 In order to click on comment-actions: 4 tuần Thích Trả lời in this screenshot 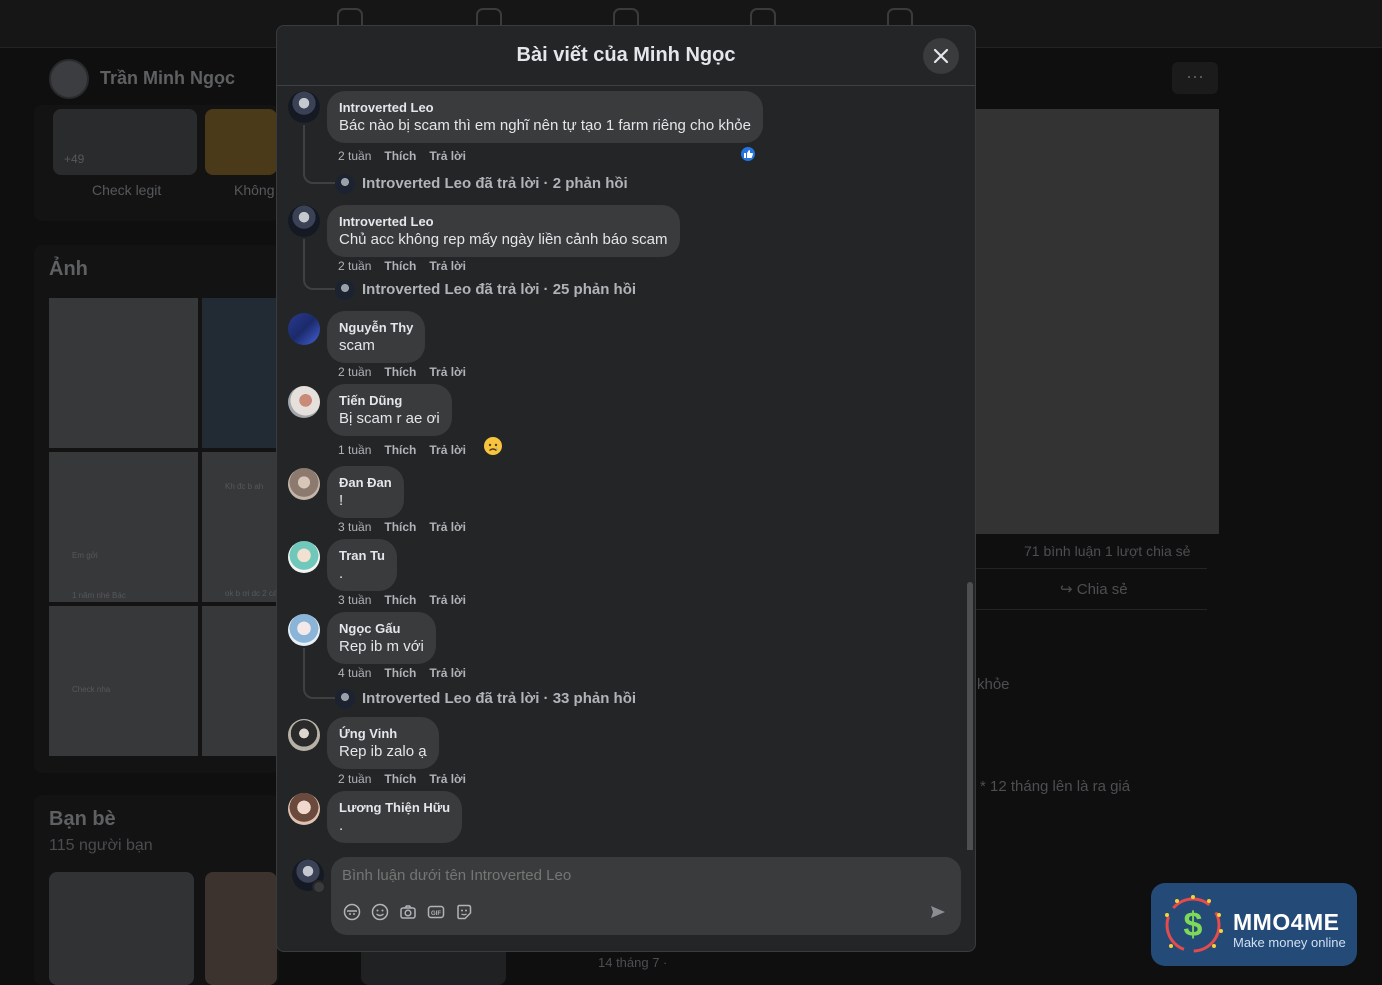, I will do `click(408, 673)`.